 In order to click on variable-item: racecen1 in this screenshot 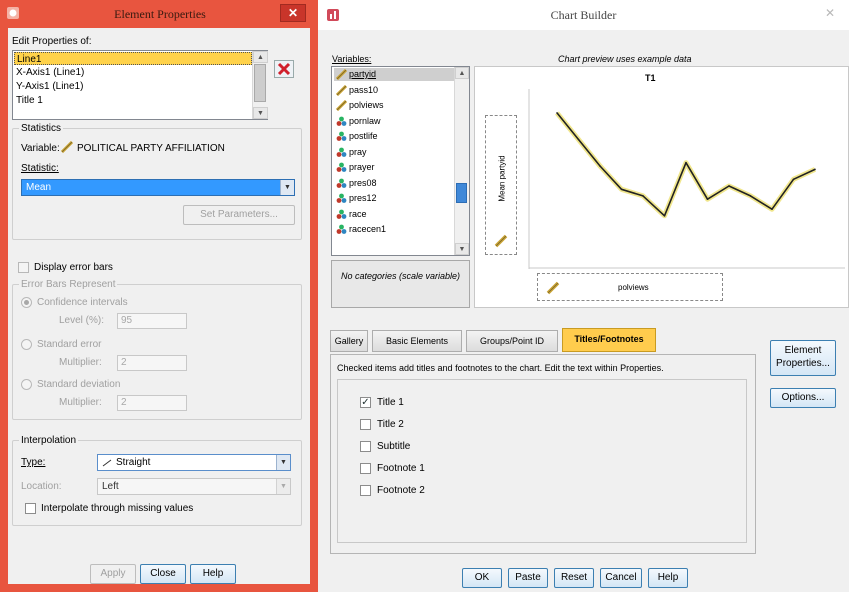, I will do `click(397, 229)`.